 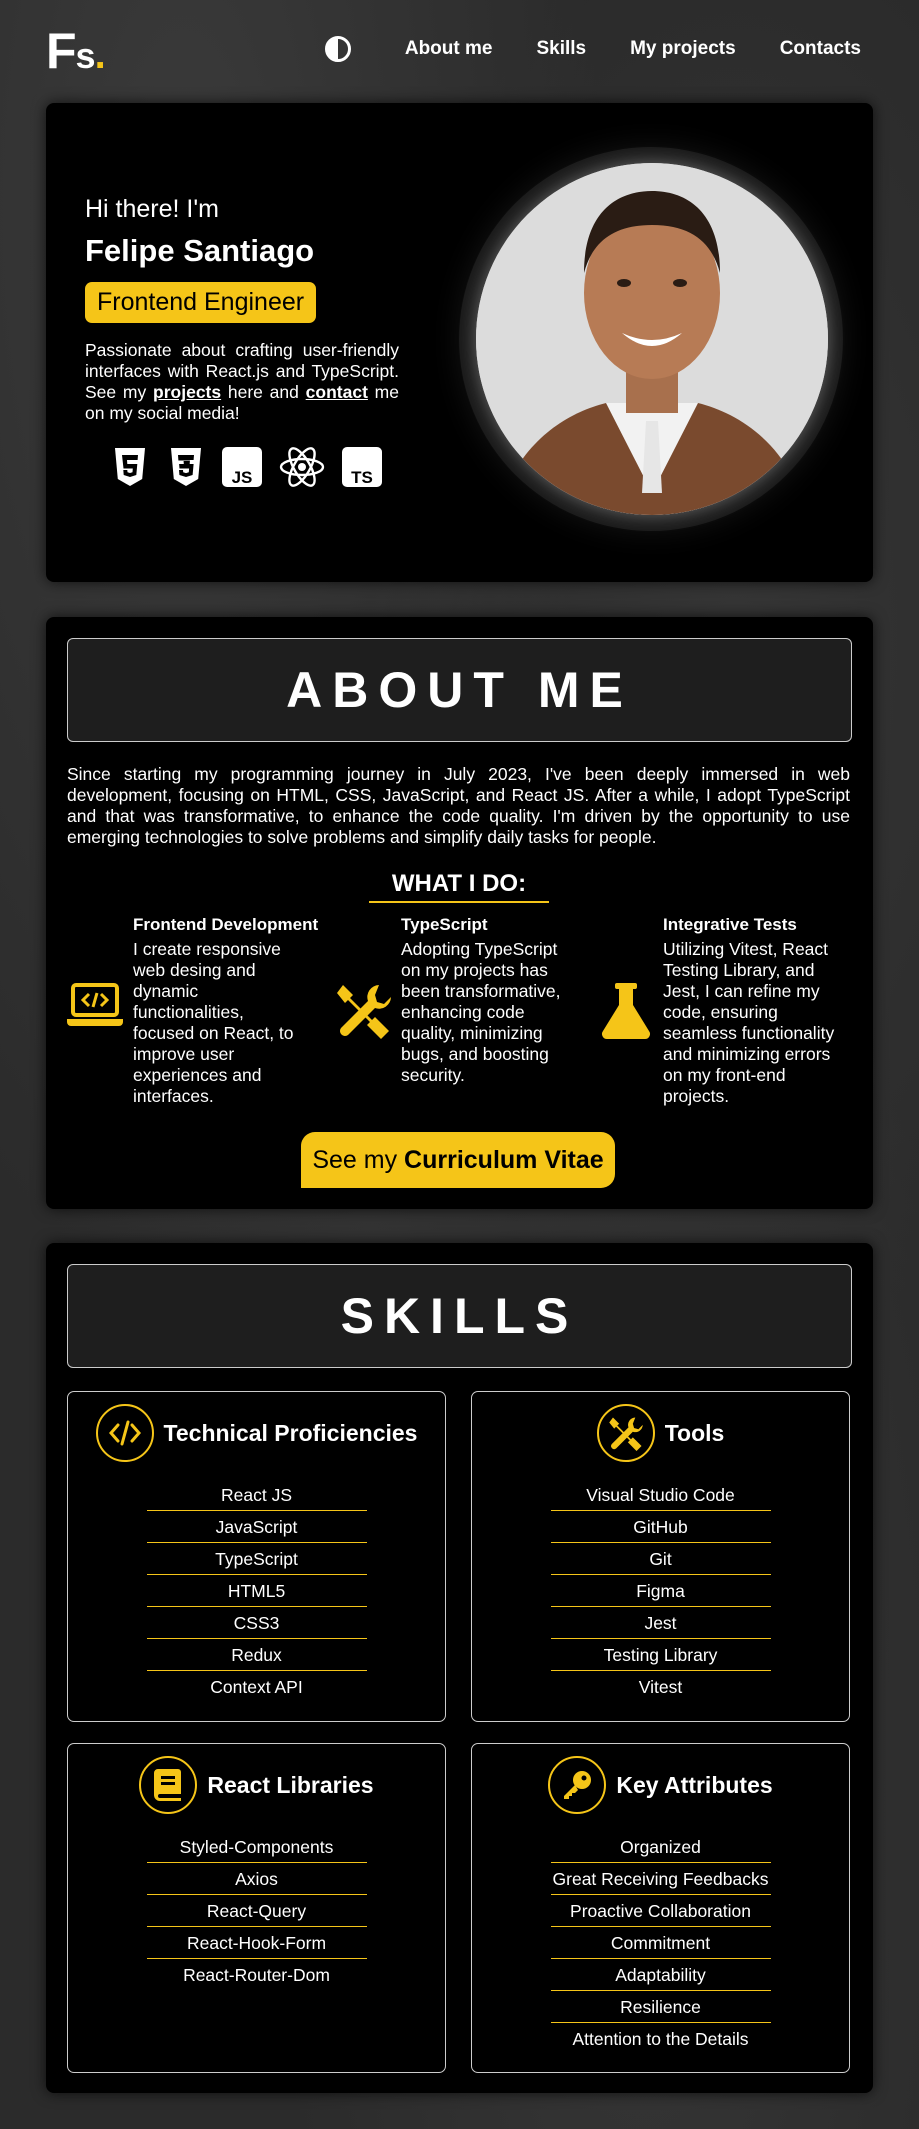 I want to click on tech-icons: JS TS, so click(x=246, y=467).